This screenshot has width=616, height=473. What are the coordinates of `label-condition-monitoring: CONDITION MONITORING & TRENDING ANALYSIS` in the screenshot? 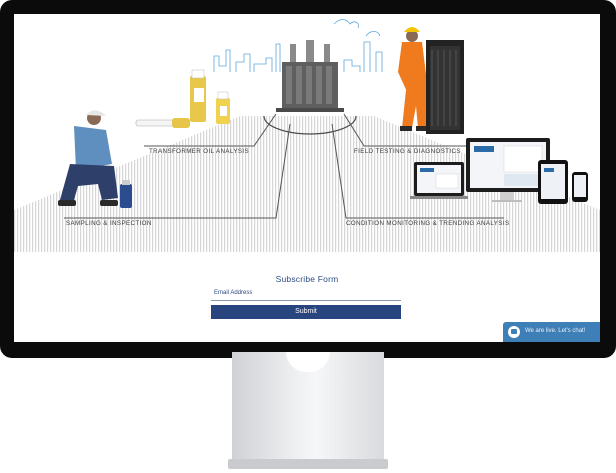 It's located at (428, 223).